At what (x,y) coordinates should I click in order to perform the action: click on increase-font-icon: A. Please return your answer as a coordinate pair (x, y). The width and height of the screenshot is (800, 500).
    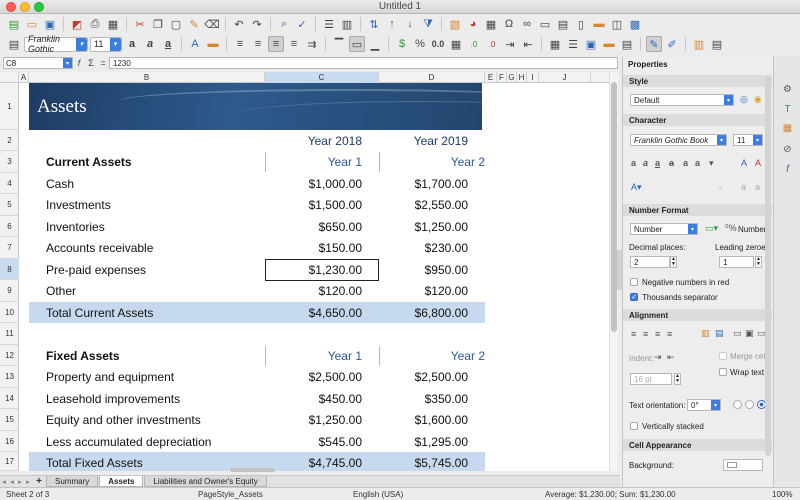
    Looking at the image, I should click on (744, 163).